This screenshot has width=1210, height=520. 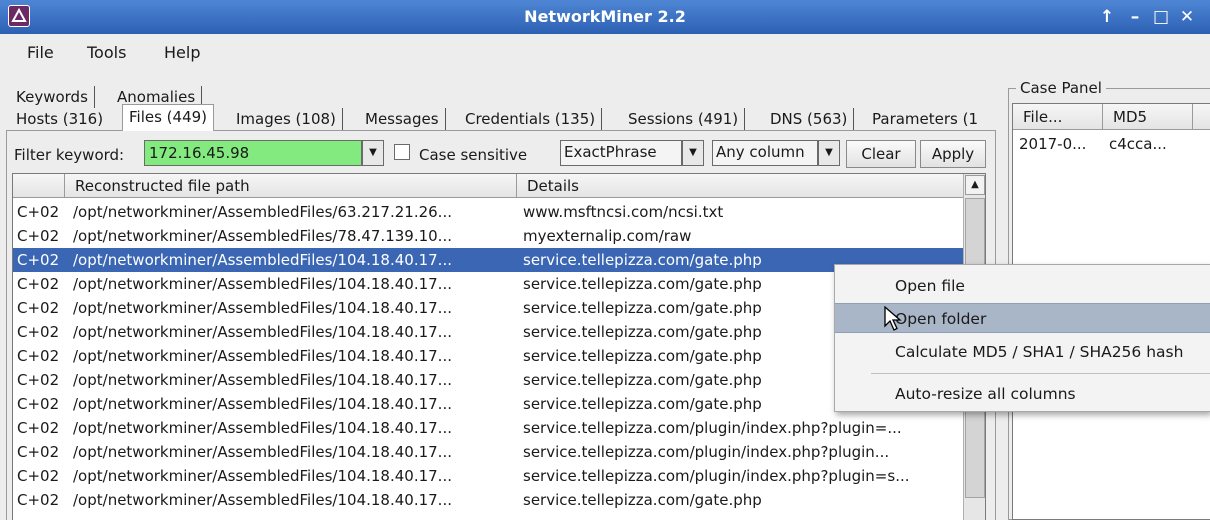 What do you see at coordinates (621, 153) in the screenshot?
I see `match-mode-select: ExactPhrase` at bounding box center [621, 153].